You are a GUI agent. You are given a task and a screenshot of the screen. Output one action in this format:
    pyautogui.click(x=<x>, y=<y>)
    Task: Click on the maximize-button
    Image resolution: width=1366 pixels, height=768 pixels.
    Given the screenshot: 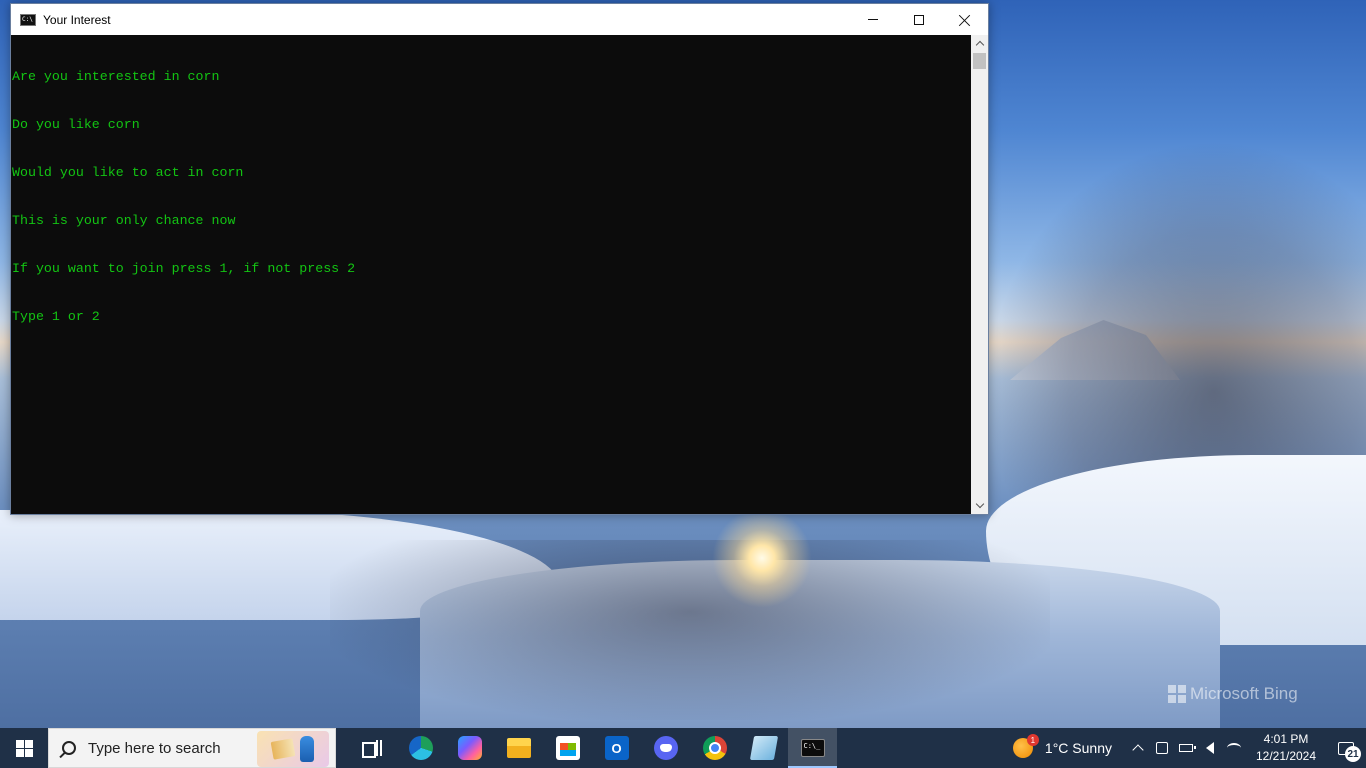 What is the action you would take?
    pyautogui.click(x=919, y=19)
    